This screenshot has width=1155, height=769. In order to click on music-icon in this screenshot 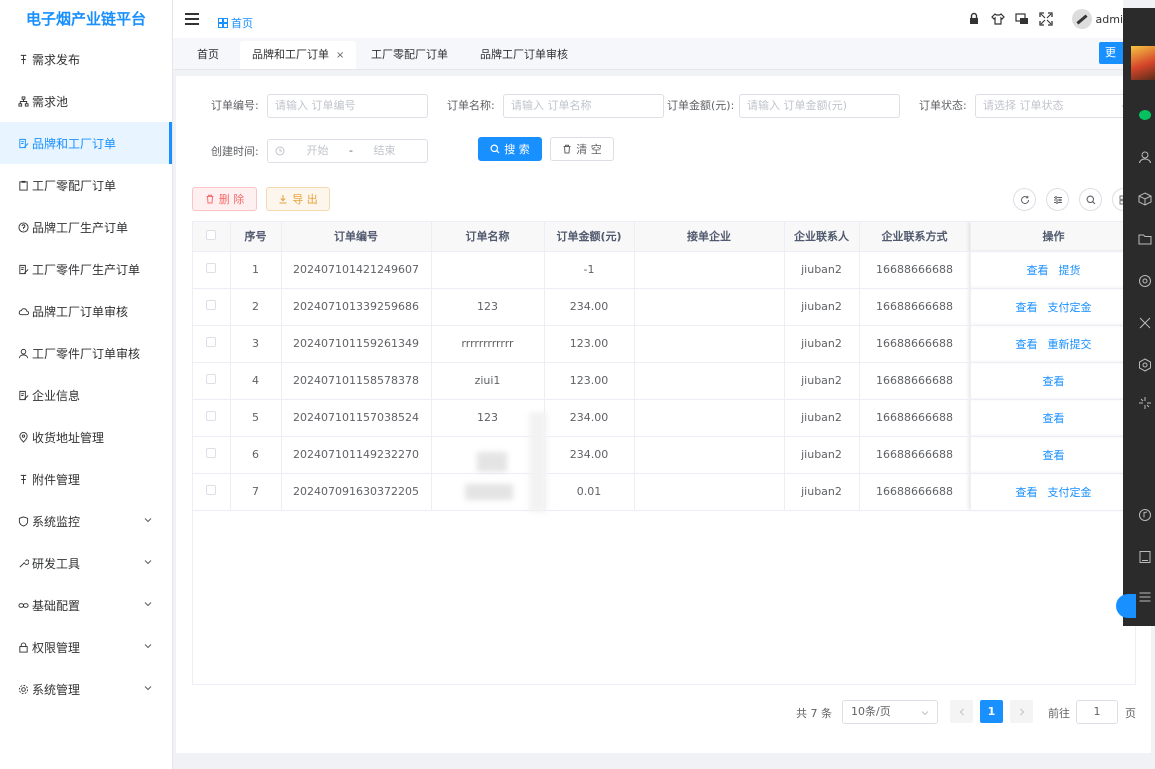, I will do `click(1145, 515)`.